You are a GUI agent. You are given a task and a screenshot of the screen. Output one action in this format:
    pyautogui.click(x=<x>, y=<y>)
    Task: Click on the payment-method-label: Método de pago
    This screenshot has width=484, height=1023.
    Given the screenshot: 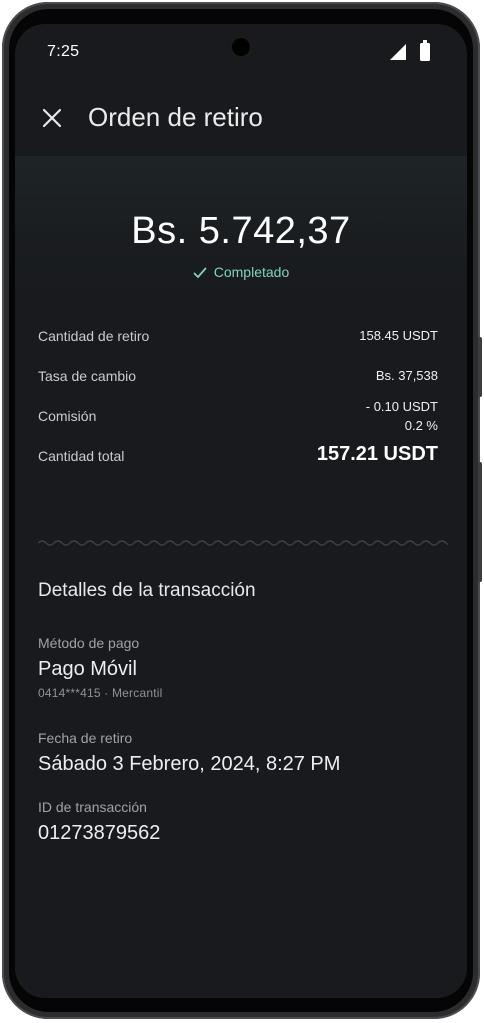 What is the action you would take?
    pyautogui.click(x=89, y=643)
    